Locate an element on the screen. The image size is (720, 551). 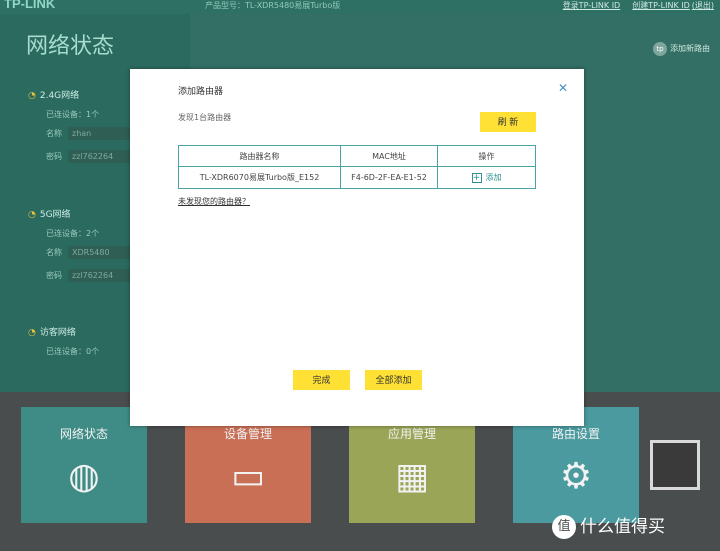
plus-icon: + is located at coordinates (476, 178).